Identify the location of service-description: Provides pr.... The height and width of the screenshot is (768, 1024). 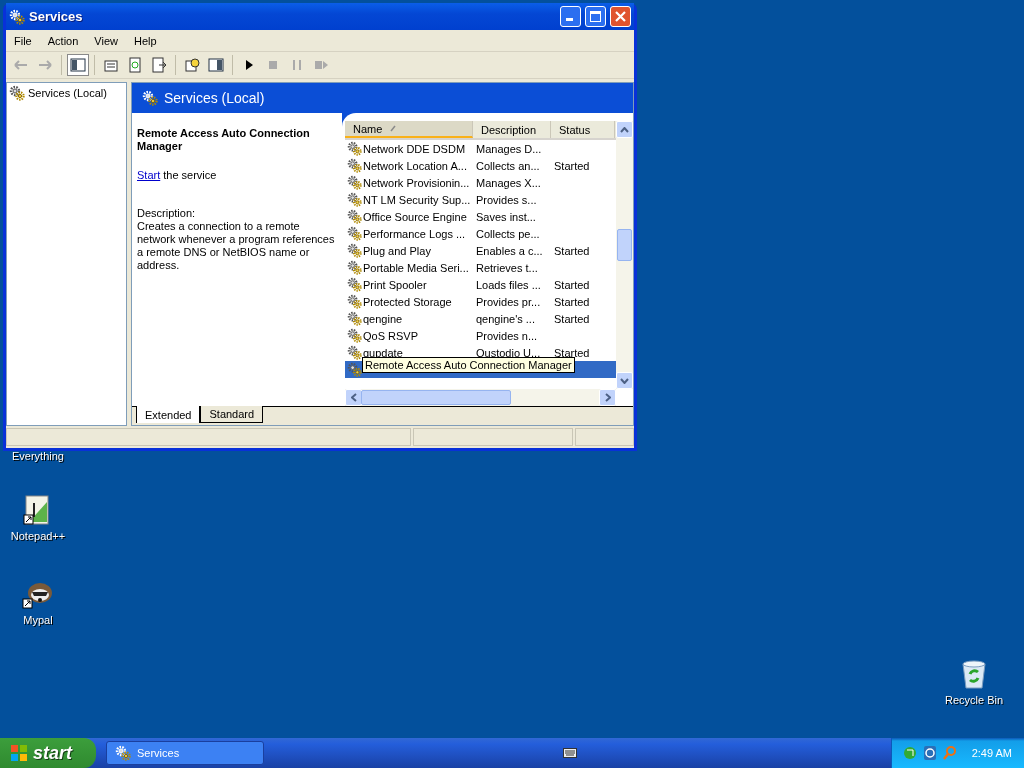
(508, 301).